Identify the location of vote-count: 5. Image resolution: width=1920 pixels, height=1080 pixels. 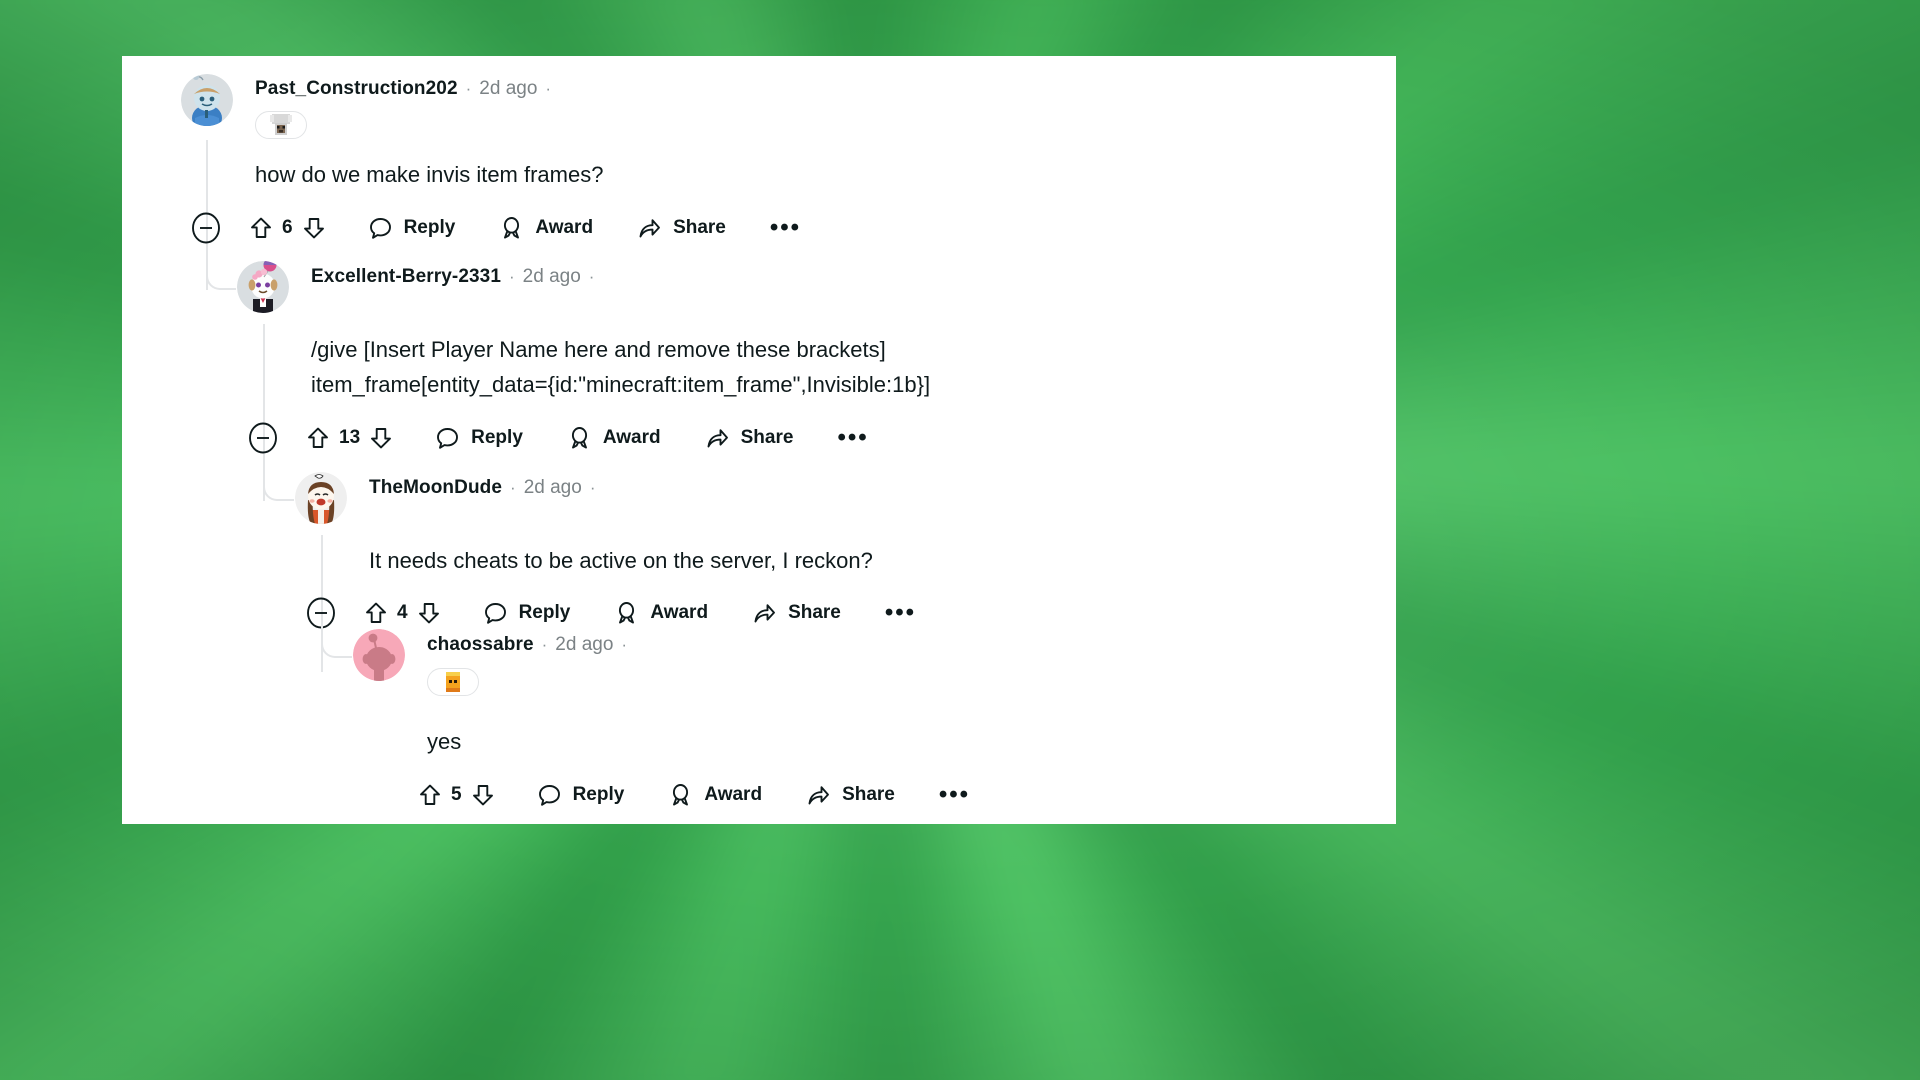
(456, 794).